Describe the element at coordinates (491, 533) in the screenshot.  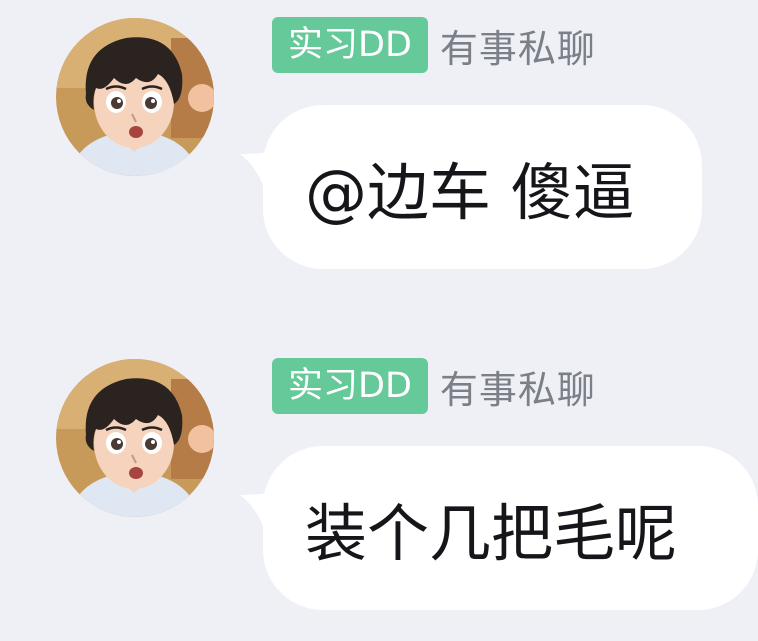
I see `message-text: 装个几把毛呢` at that location.